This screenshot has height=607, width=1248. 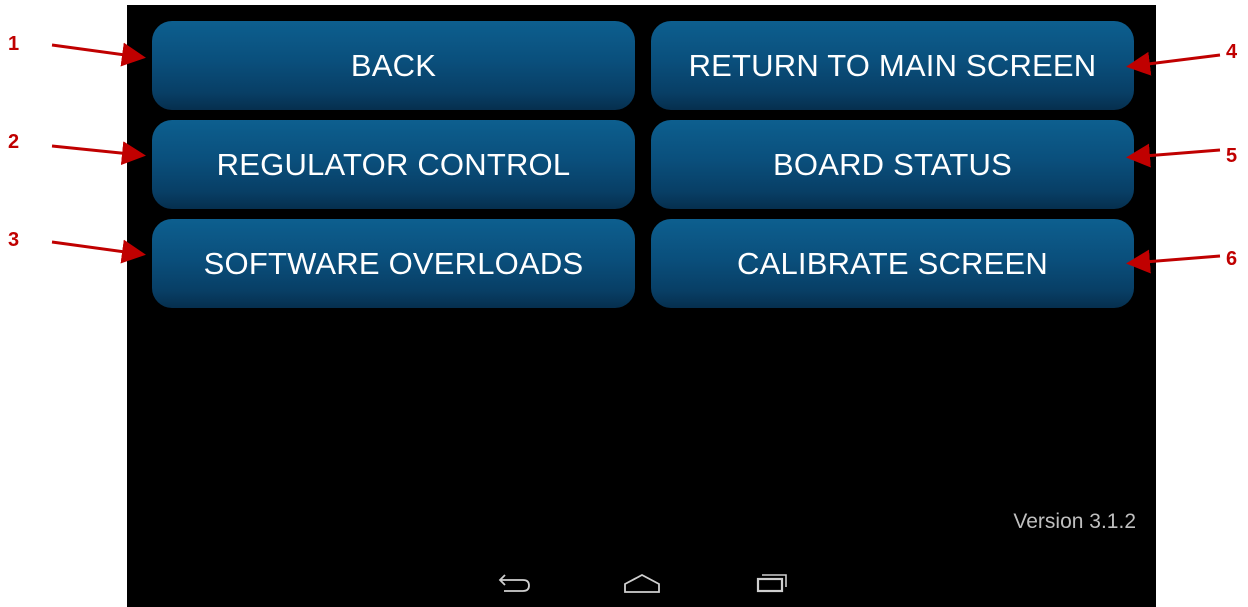 What do you see at coordinates (393, 65) in the screenshot?
I see `back-button: BACK` at bounding box center [393, 65].